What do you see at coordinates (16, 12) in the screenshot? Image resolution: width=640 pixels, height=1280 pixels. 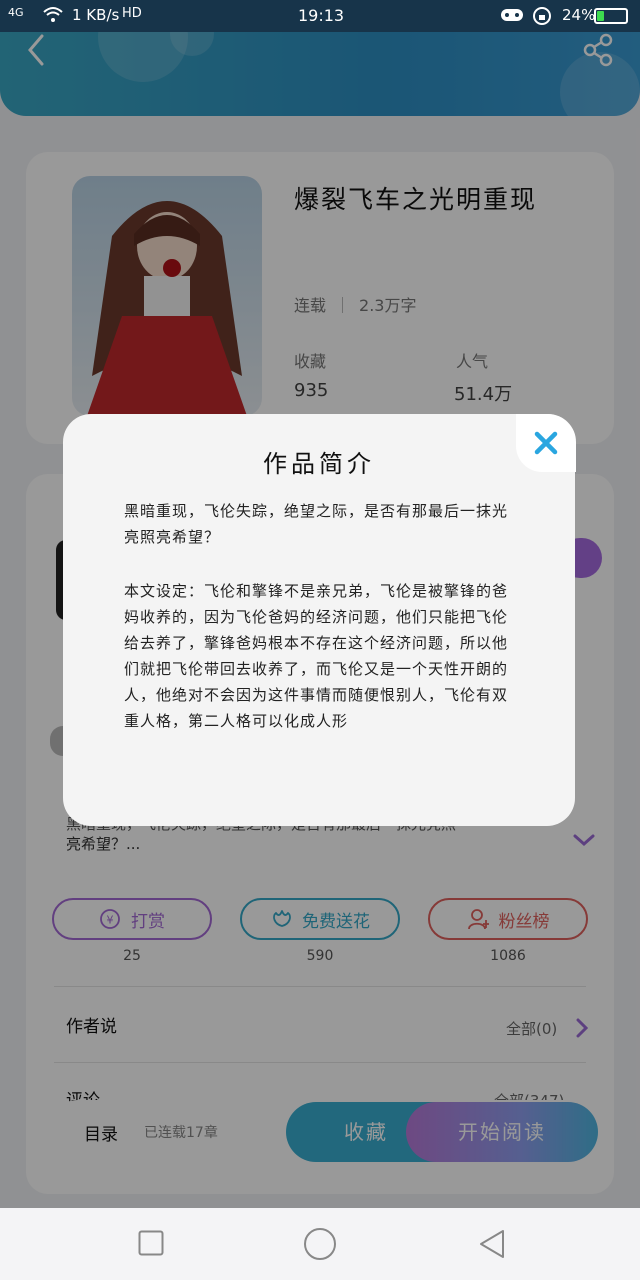 I see `network-indicator: 4G` at bounding box center [16, 12].